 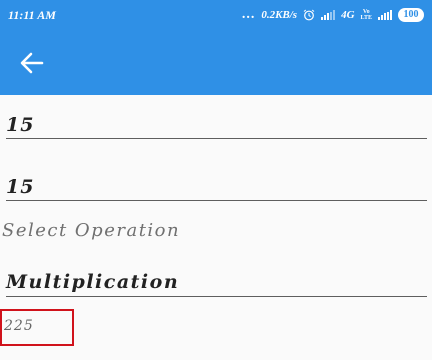 I want to click on status-bar: 11:11 AM ... 0.2KB/s 4G Vo LTE 100, so click(x=216, y=15).